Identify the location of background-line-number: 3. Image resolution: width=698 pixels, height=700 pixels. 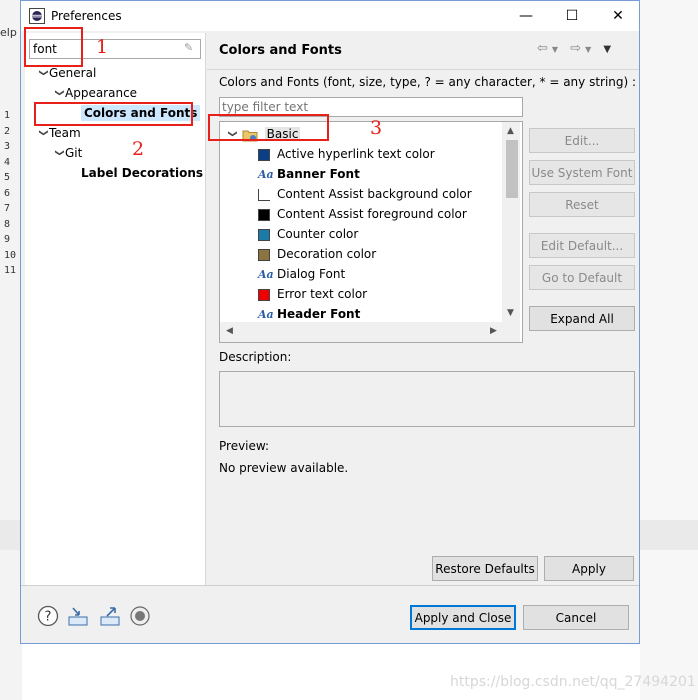
(7, 146).